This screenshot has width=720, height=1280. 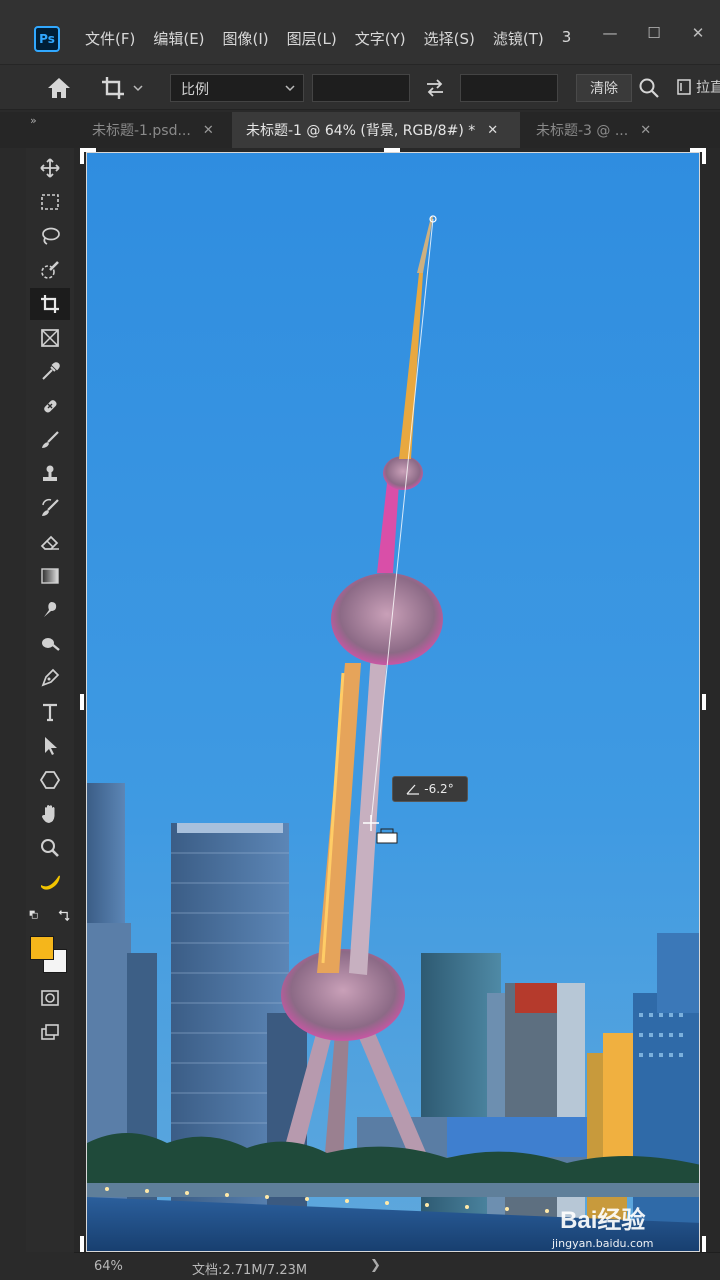 I want to click on ratio-select-value: 比例, so click(x=195, y=90).